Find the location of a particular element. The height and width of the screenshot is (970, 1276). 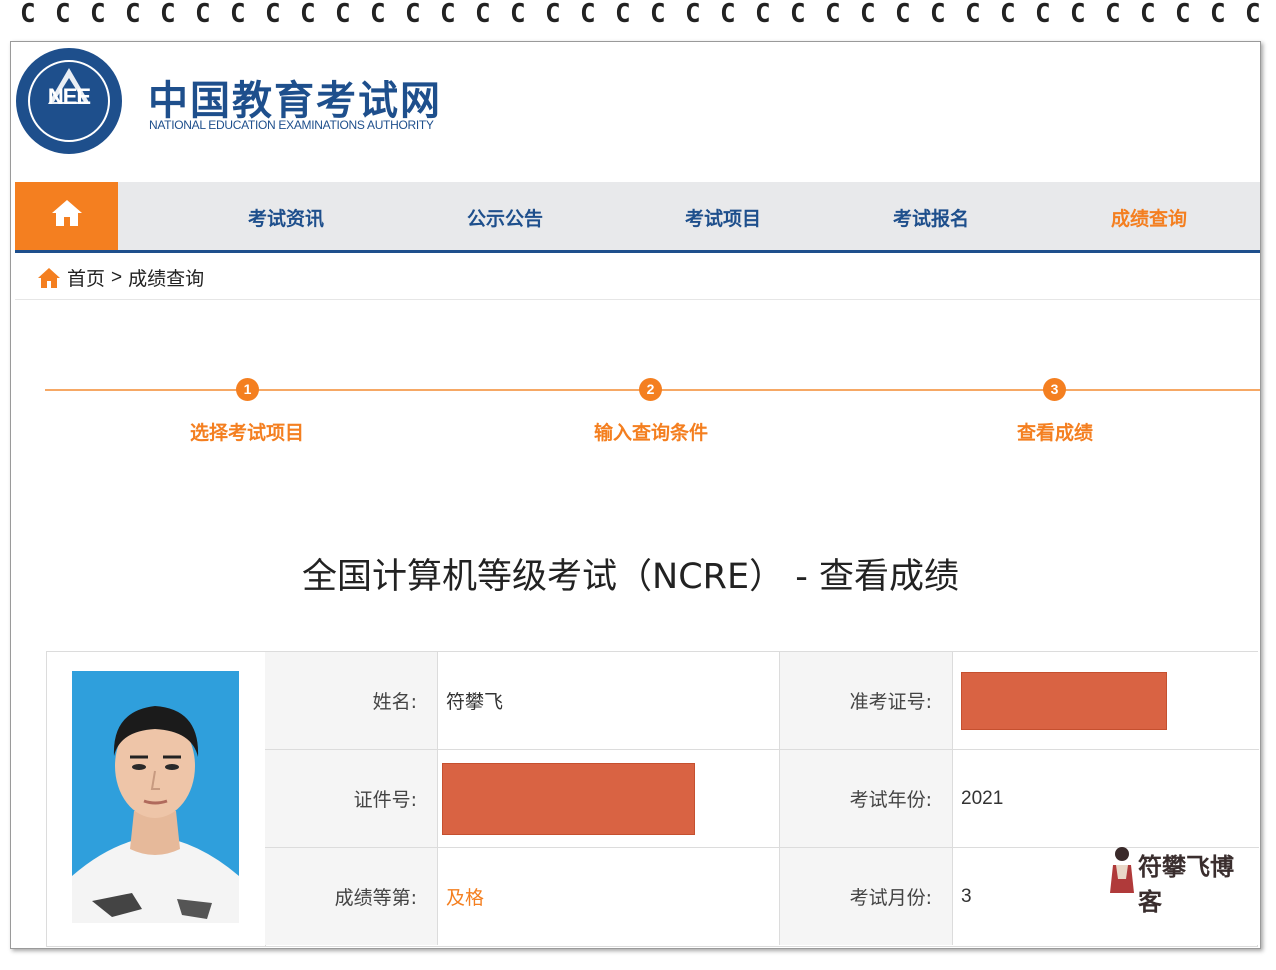

nea-logo: NEE is located at coordinates (69, 101).